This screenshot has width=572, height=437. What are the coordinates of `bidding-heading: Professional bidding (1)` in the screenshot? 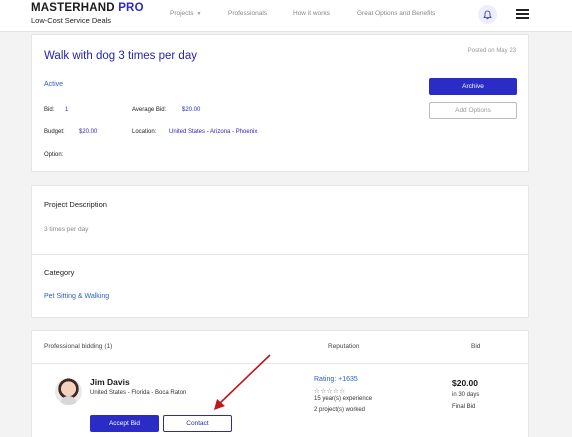 It's located at (78, 346).